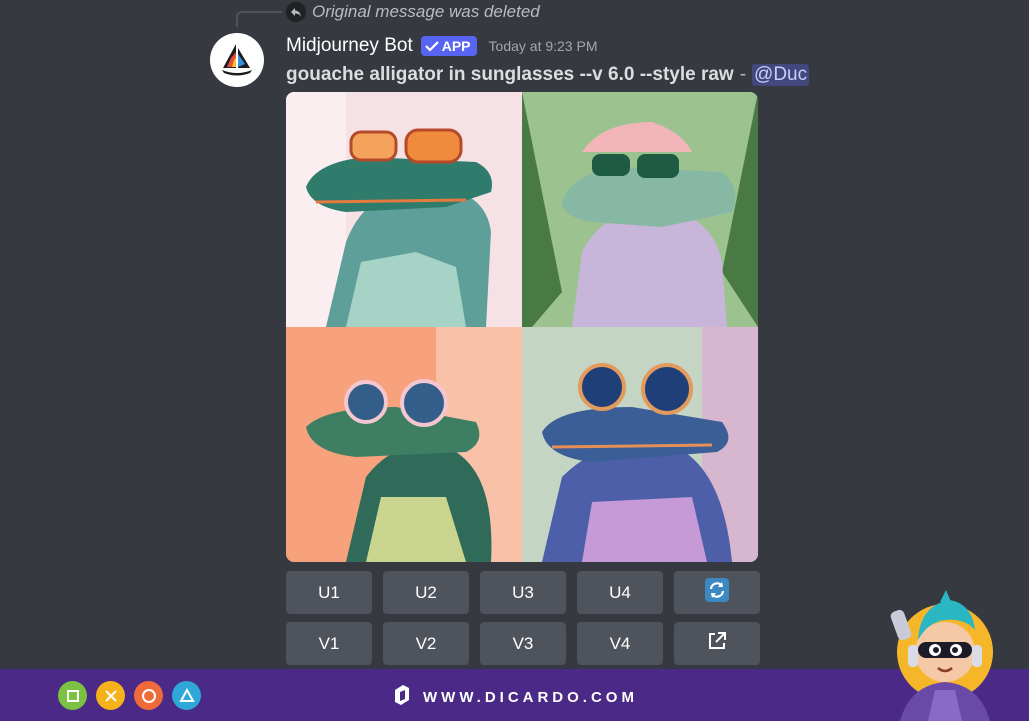 Image resolution: width=1029 pixels, height=721 pixels. What do you see at coordinates (329, 643) in the screenshot?
I see `variation-button-1: V1` at bounding box center [329, 643].